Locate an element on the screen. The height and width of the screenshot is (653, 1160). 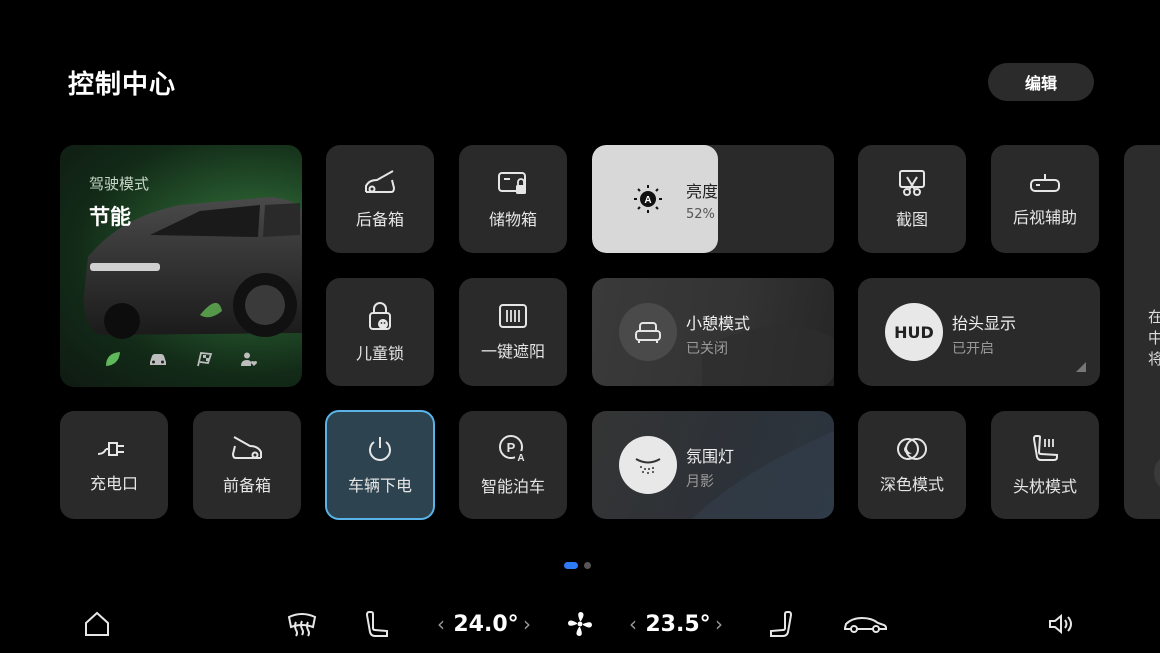
right-temp-increase: › is located at coordinates (719, 624).